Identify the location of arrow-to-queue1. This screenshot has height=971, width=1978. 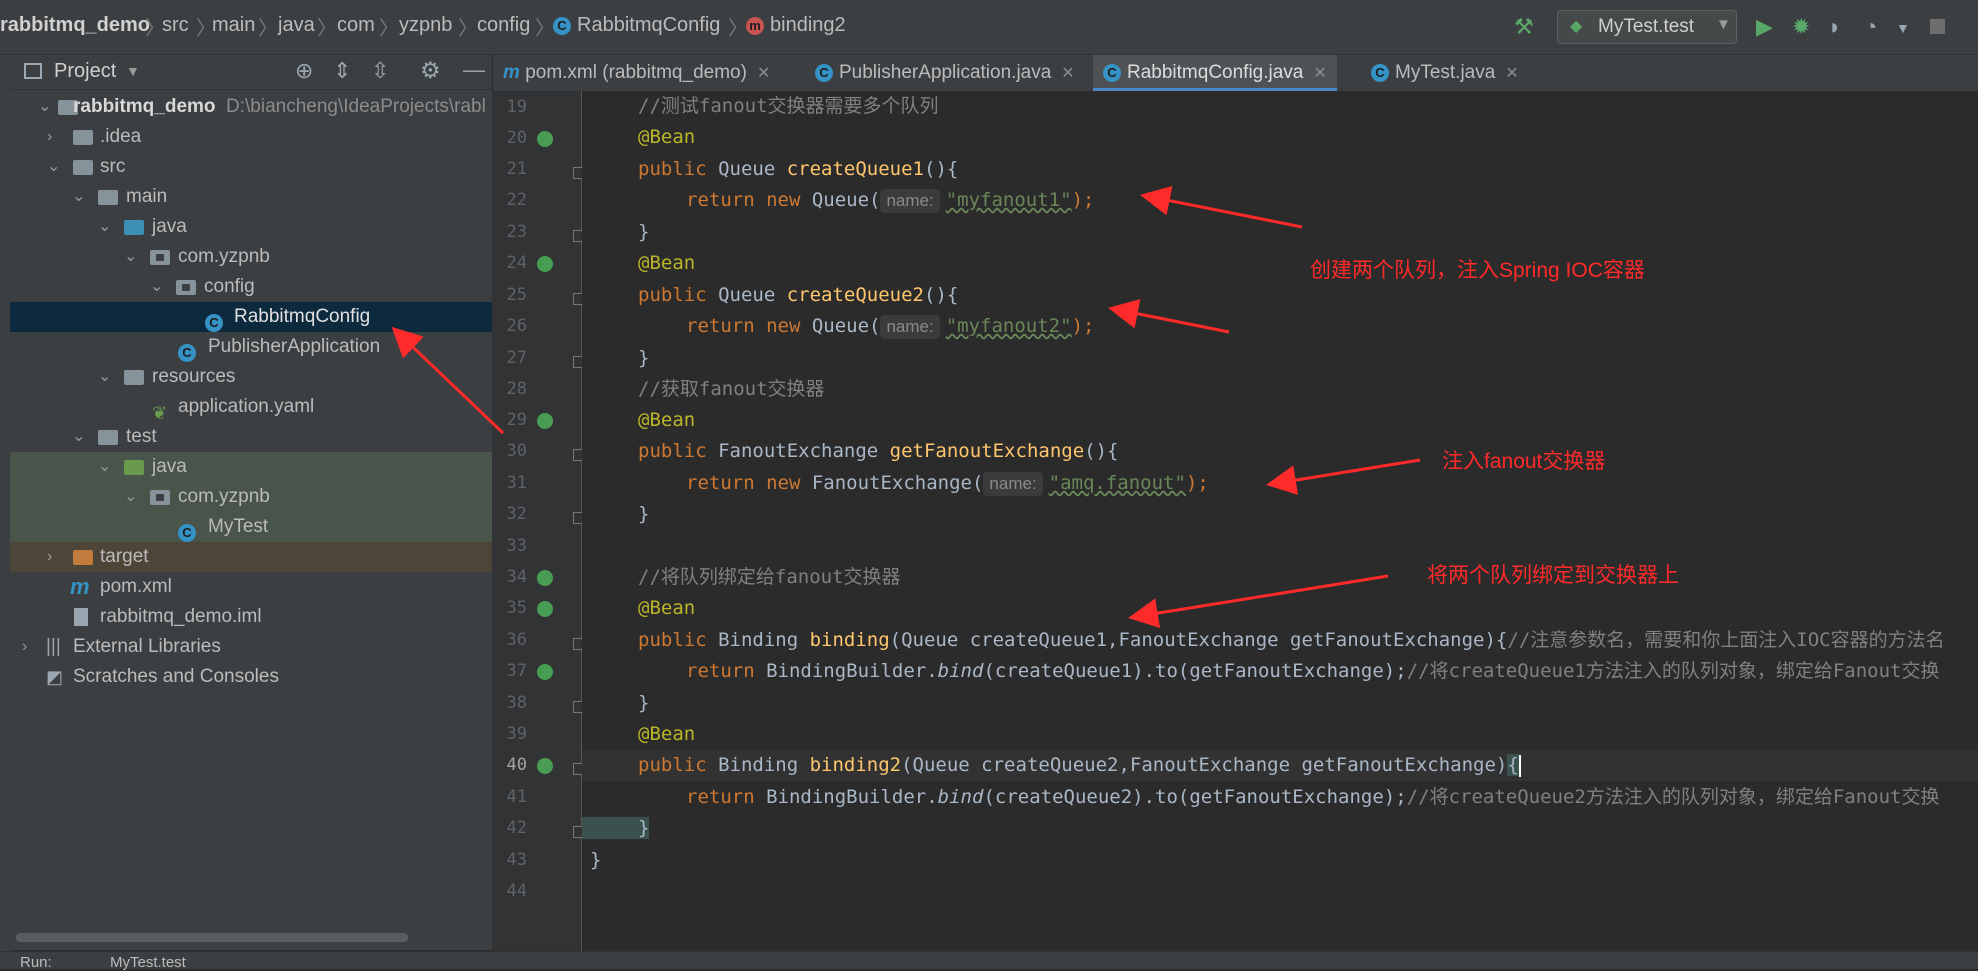
(1221, 207).